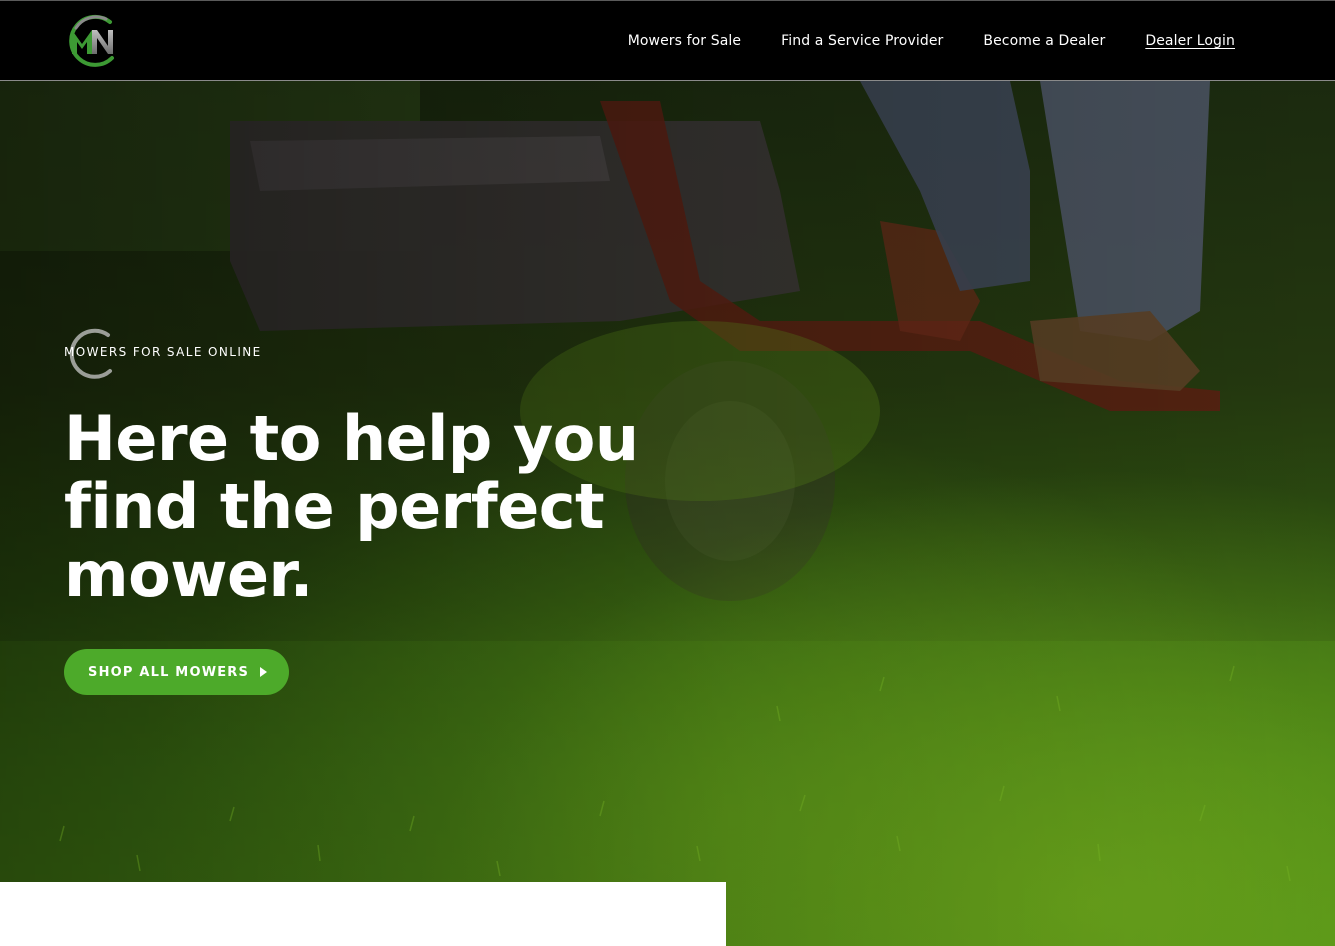 The width and height of the screenshot is (1335, 946). I want to click on mn-logo-icon, so click(91, 40).